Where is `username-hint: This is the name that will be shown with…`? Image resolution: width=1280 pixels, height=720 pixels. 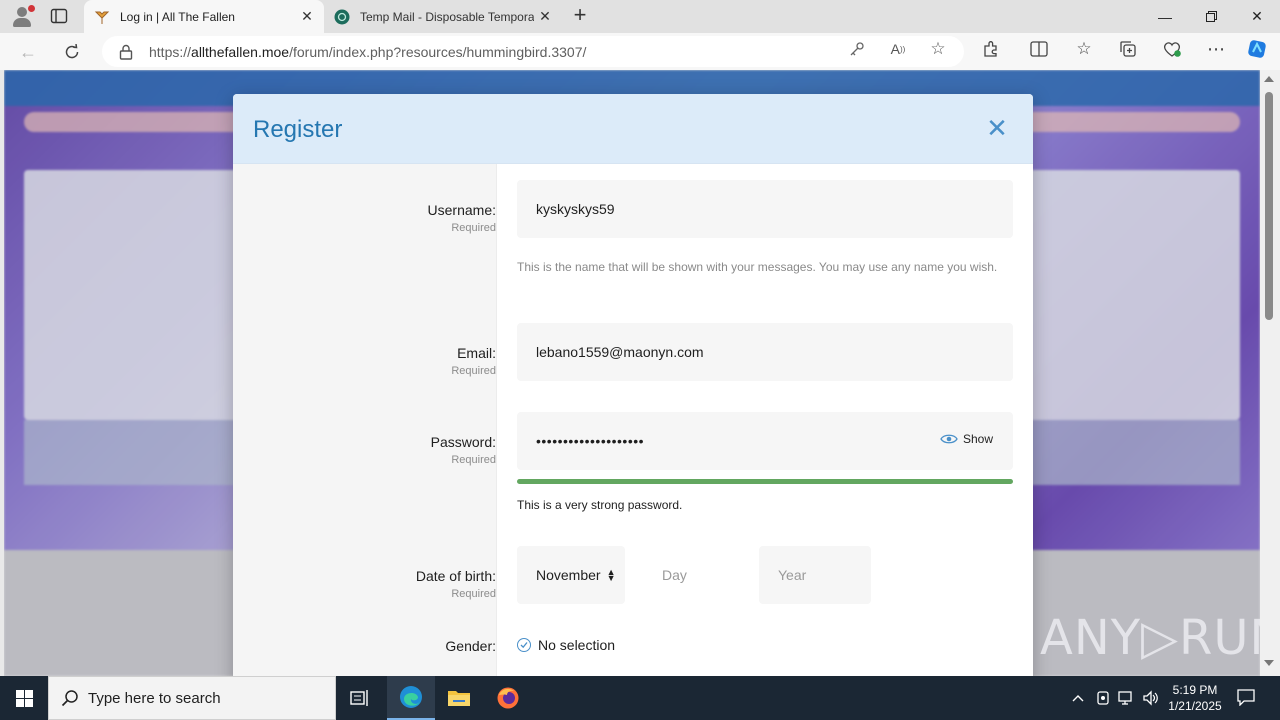 username-hint: This is the name that will be shown with… is located at coordinates (757, 267).